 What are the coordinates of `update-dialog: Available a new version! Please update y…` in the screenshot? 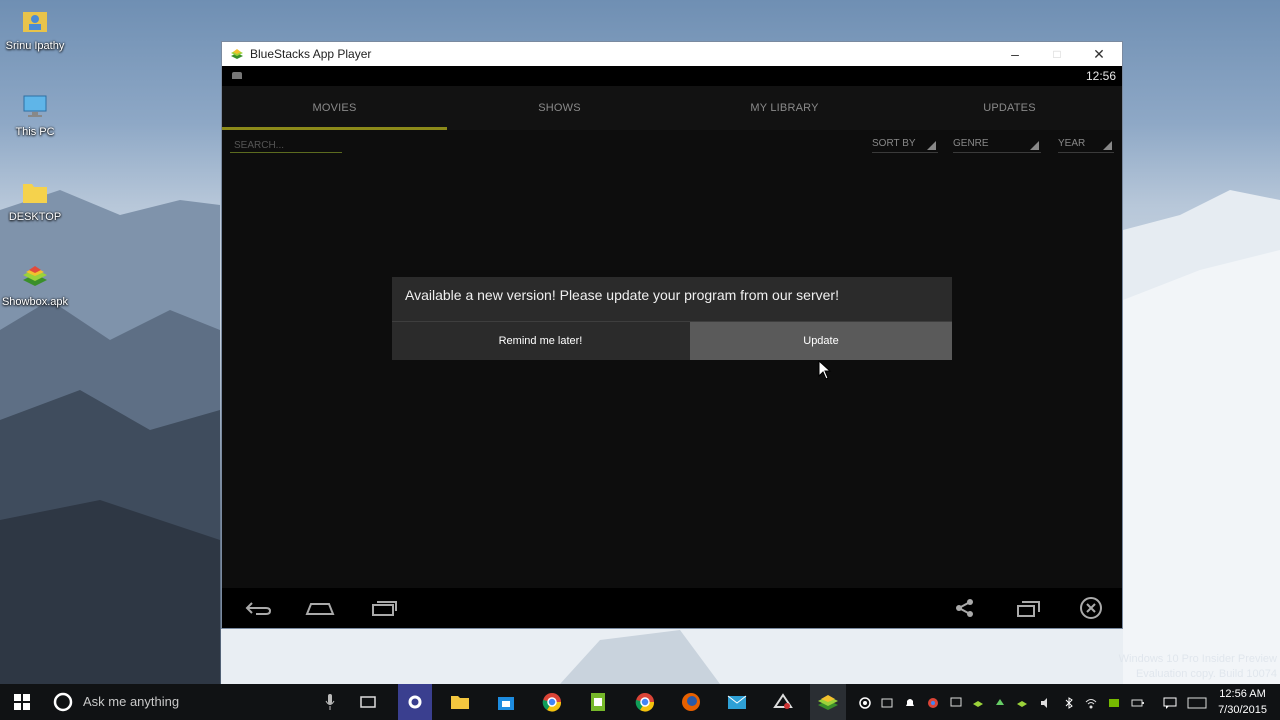 It's located at (672, 318).